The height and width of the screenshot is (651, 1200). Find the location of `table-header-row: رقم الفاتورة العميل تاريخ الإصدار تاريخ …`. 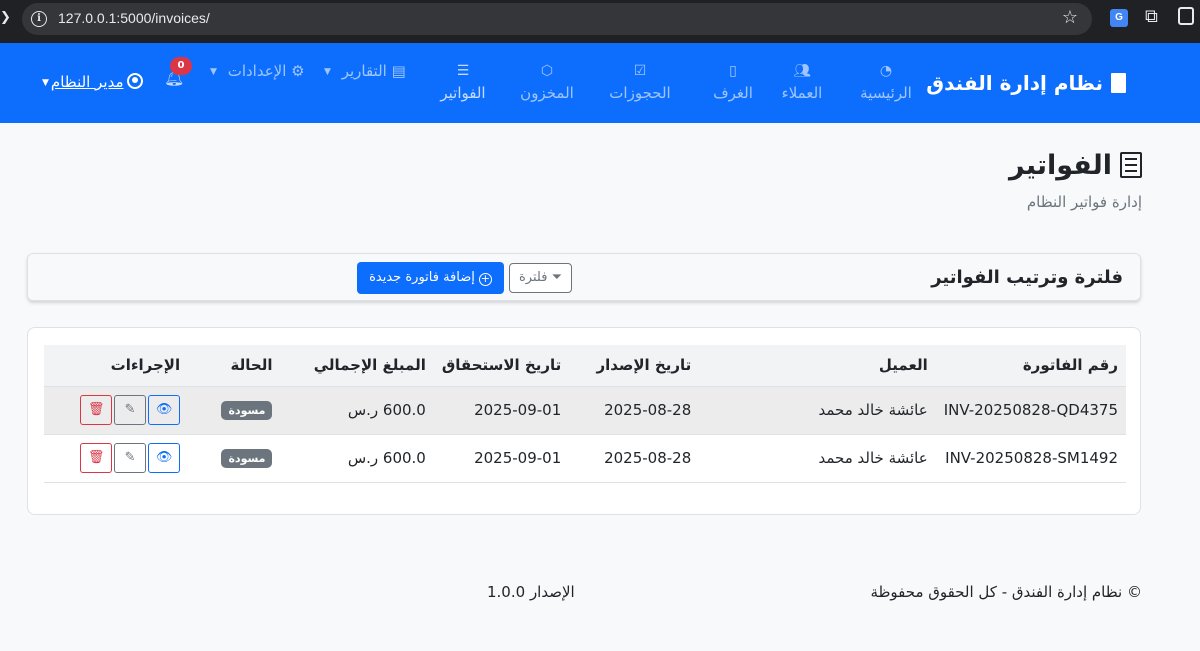

table-header-row: رقم الفاتورة العميل تاريخ الإصدار تاريخ … is located at coordinates (585, 366).